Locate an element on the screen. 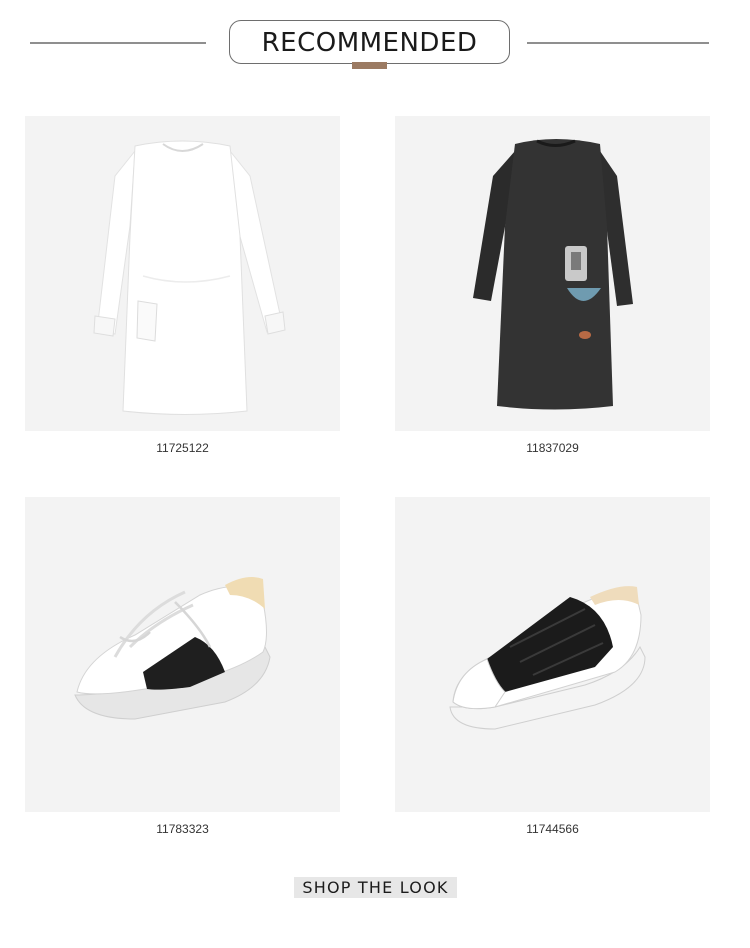  section-title: RECOMMENDED is located at coordinates (369, 43).